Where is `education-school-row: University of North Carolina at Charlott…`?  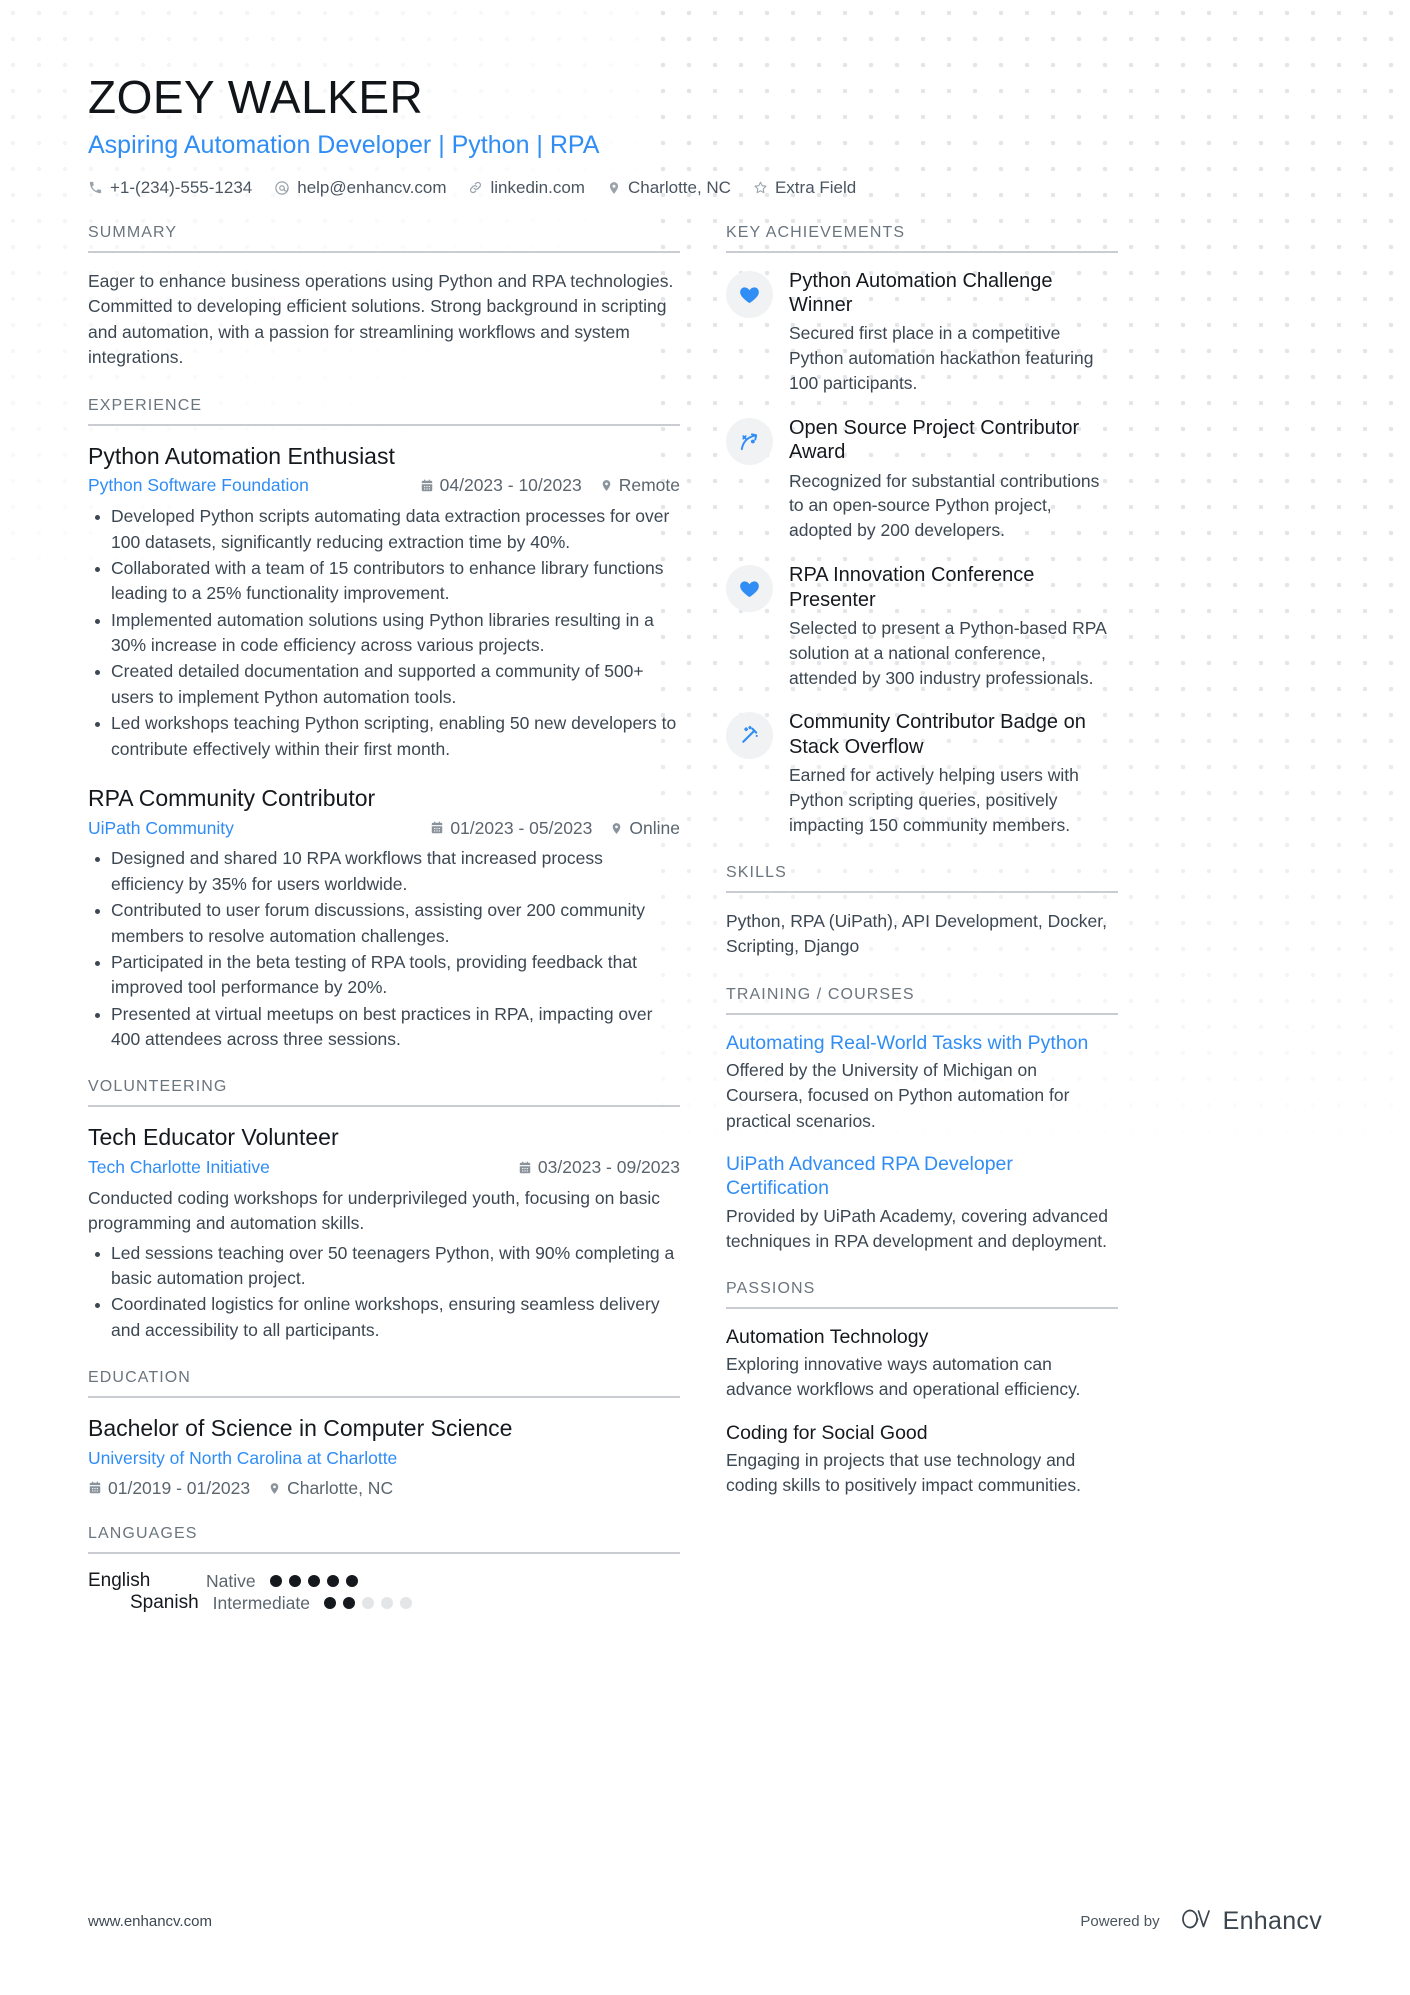 education-school-row: University of North Carolina at Charlott… is located at coordinates (384, 1458).